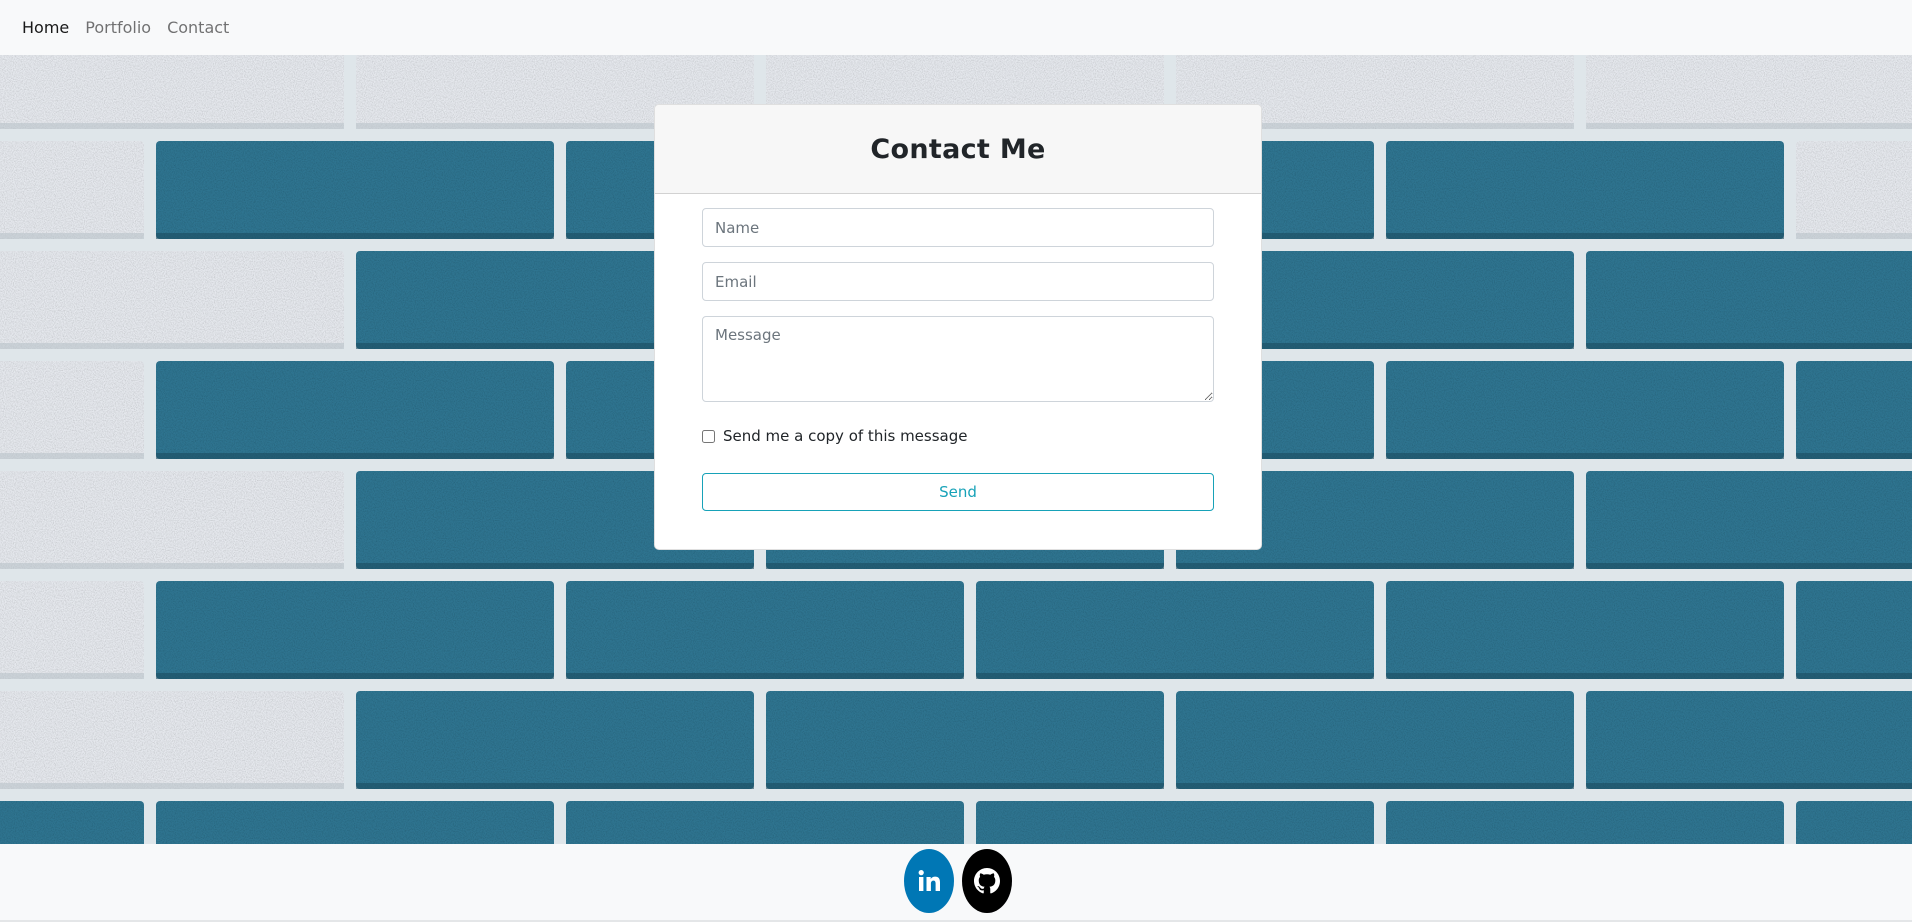 The width and height of the screenshot is (1912, 922). I want to click on name-input, so click(958, 227).